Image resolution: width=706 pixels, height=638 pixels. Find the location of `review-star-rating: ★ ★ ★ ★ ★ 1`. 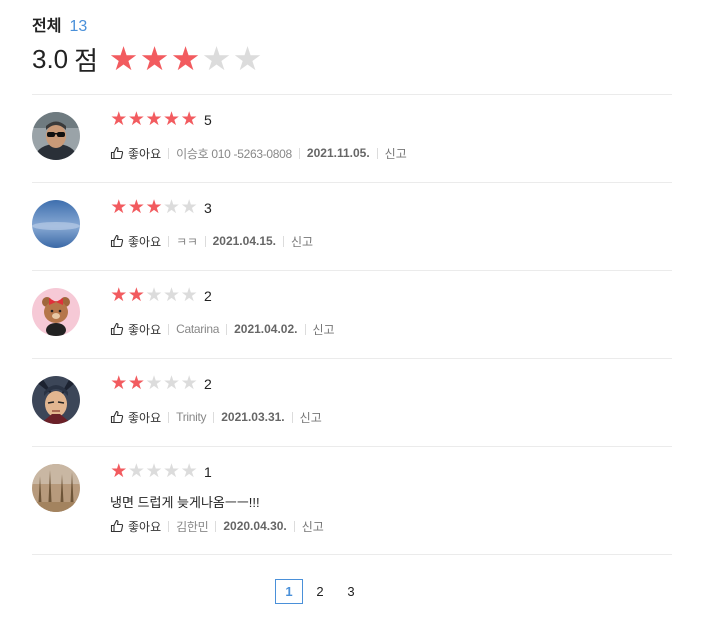

review-star-rating: ★ ★ ★ ★ ★ 1 is located at coordinates (161, 472).